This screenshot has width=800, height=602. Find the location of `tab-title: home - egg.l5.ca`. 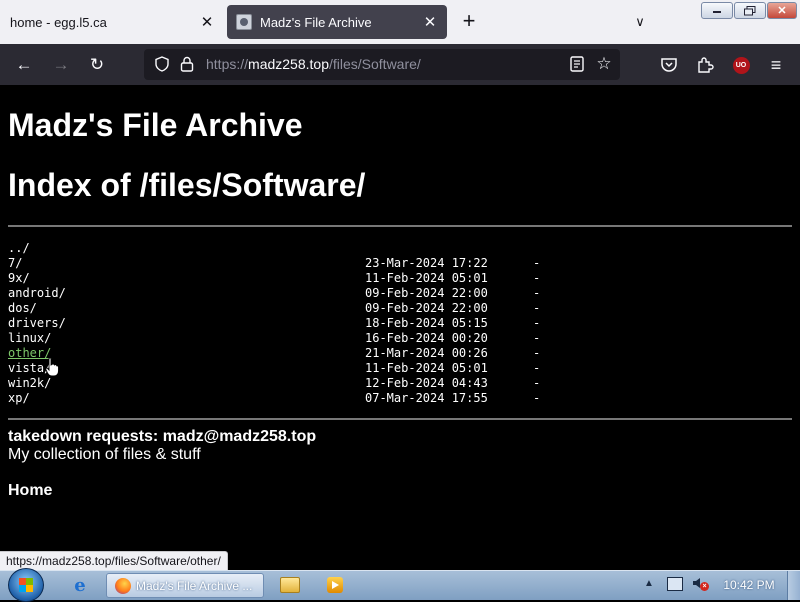

tab-title: home - egg.l5.ca is located at coordinates (58, 22).